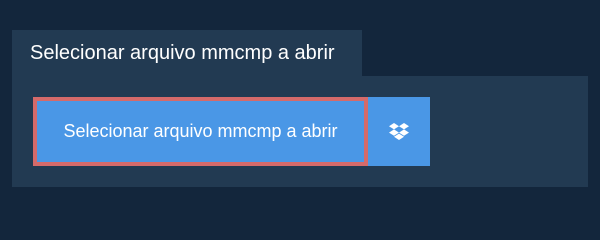 This screenshot has height=240, width=600. I want to click on file-select-tab: Selecionar arquivo mmcmp a abrir, so click(187, 53).